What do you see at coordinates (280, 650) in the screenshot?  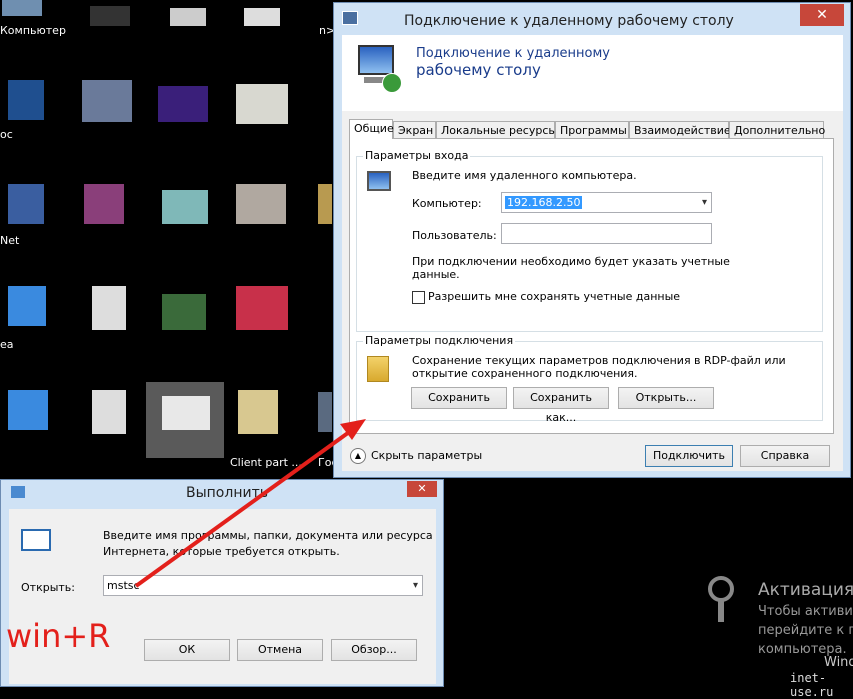 I see `cancel-button: Отмена` at bounding box center [280, 650].